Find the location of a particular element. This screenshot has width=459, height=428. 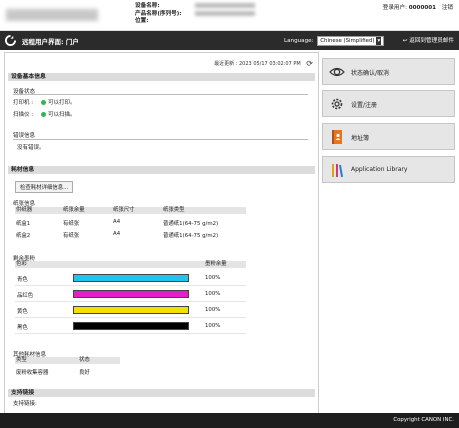

toner-row: 黄色 100% is located at coordinates (130, 310).